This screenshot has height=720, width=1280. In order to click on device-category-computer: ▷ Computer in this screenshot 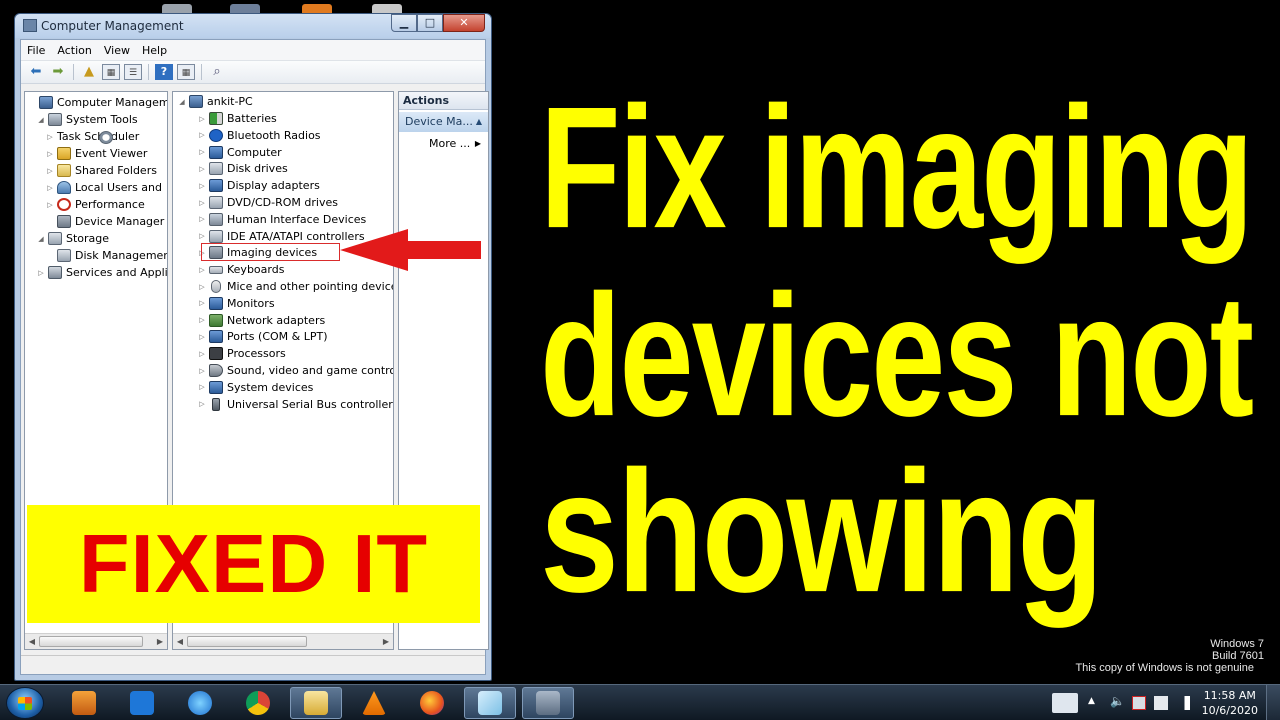, I will do `click(239, 152)`.